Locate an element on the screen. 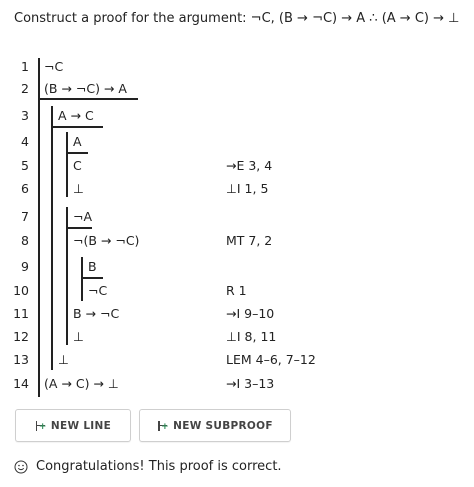 The width and height of the screenshot is (474, 487). line-formula: (B → ¬C) → A is located at coordinates (85, 88).